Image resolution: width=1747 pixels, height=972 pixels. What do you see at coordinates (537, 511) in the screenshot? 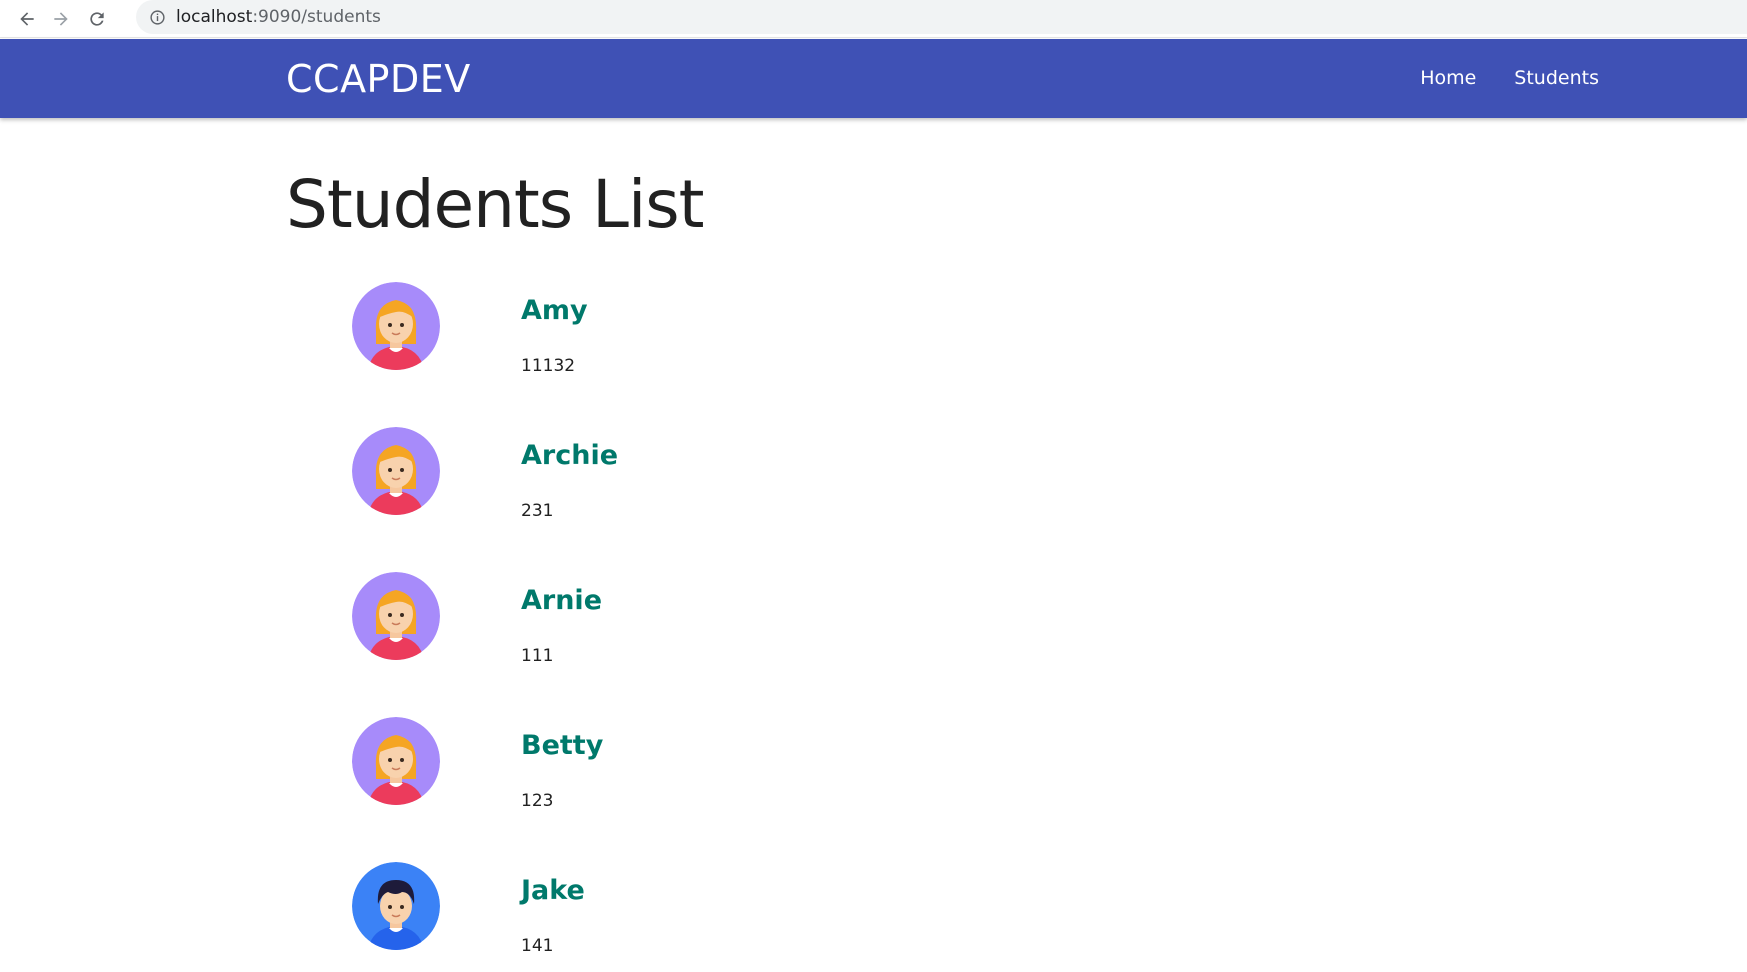
I see `student-id: 231` at bounding box center [537, 511].